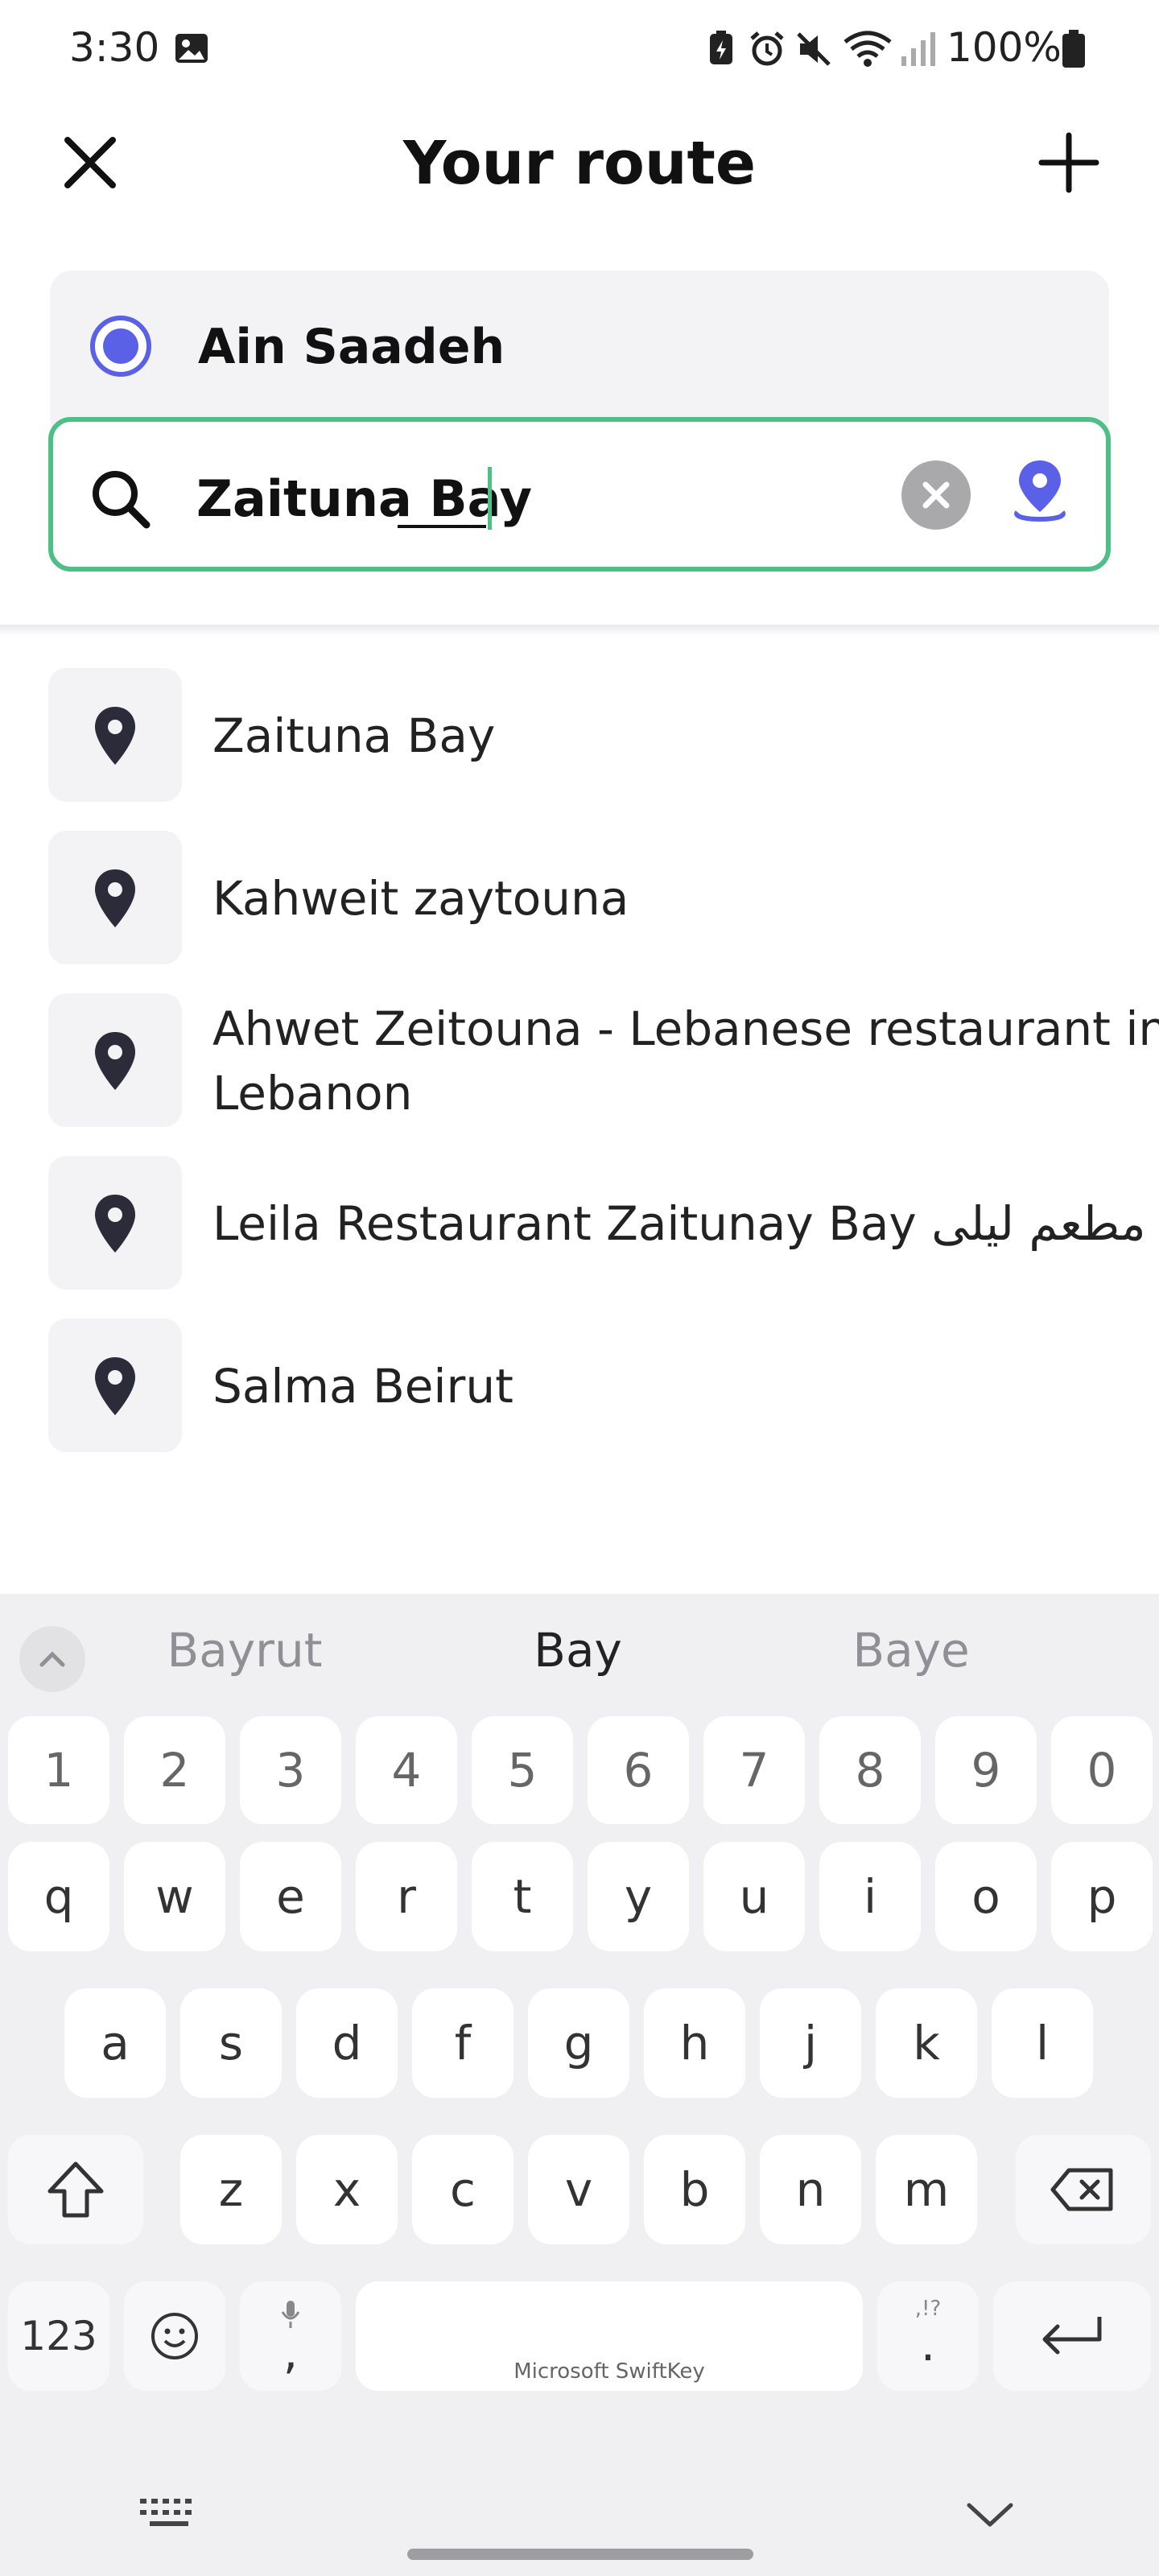  What do you see at coordinates (354, 735) in the screenshot?
I see `suggestion-label: Zaituna Bay` at bounding box center [354, 735].